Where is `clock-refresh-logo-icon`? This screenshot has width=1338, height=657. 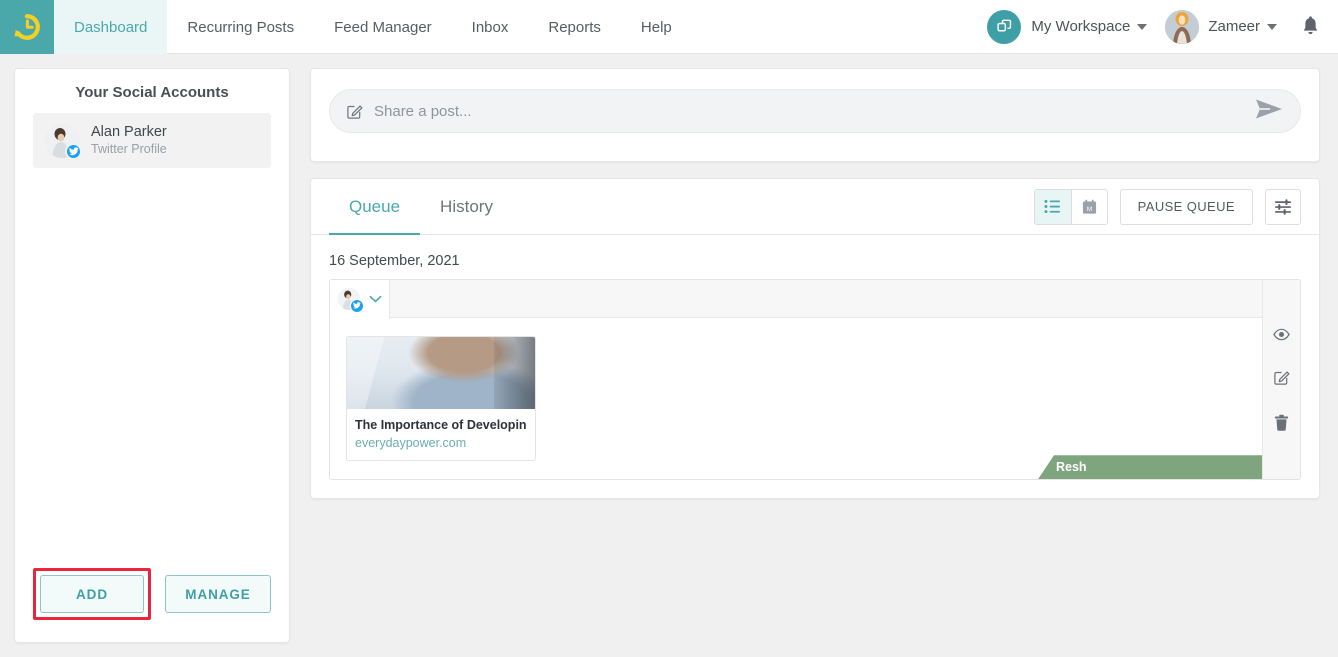 clock-refresh-logo-icon is located at coordinates (27, 27).